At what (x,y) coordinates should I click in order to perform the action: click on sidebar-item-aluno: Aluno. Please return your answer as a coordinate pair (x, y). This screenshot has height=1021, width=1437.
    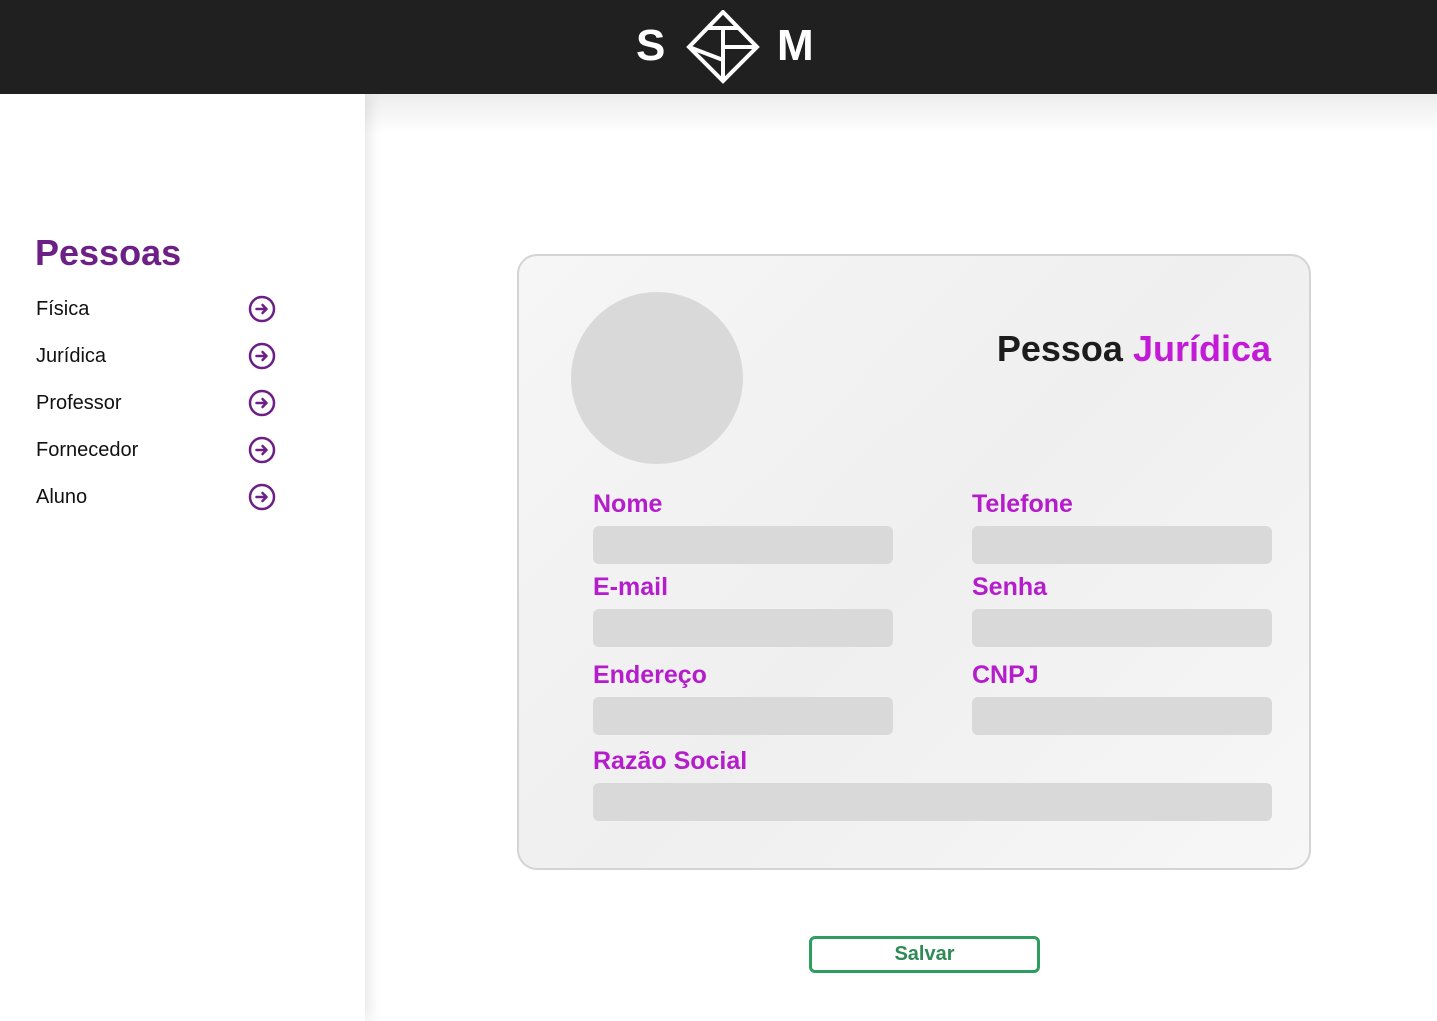
    Looking at the image, I should click on (156, 497).